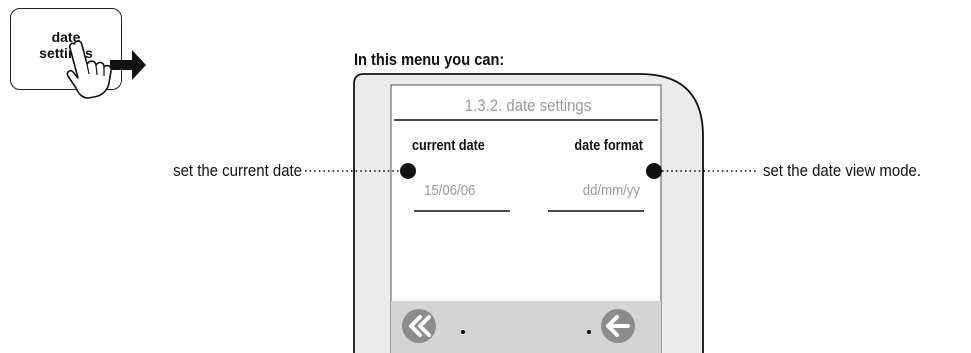 This screenshot has height=353, width=971. What do you see at coordinates (408, 171) in the screenshot?
I see `left-leader-dot` at bounding box center [408, 171].